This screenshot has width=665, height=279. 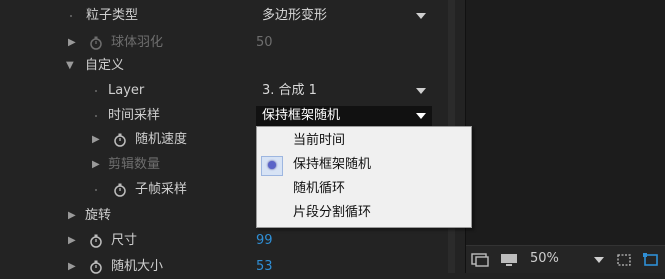 I want to click on time-sampling-dropdown: 保持框架随机, so click(x=344, y=116).